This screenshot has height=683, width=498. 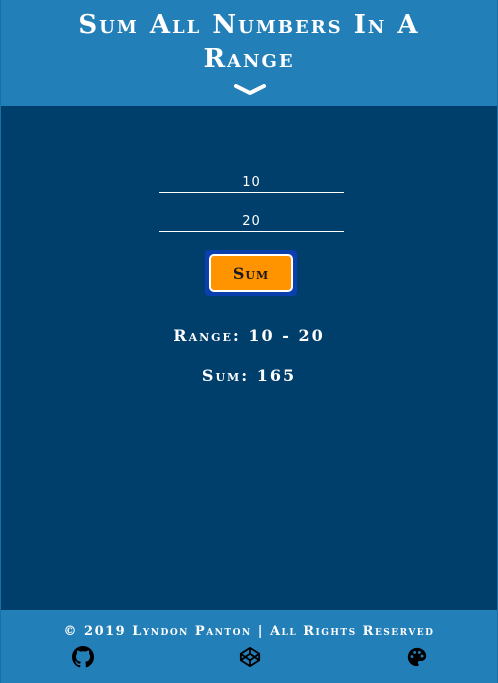 I want to click on range-start-input, so click(x=251, y=183).